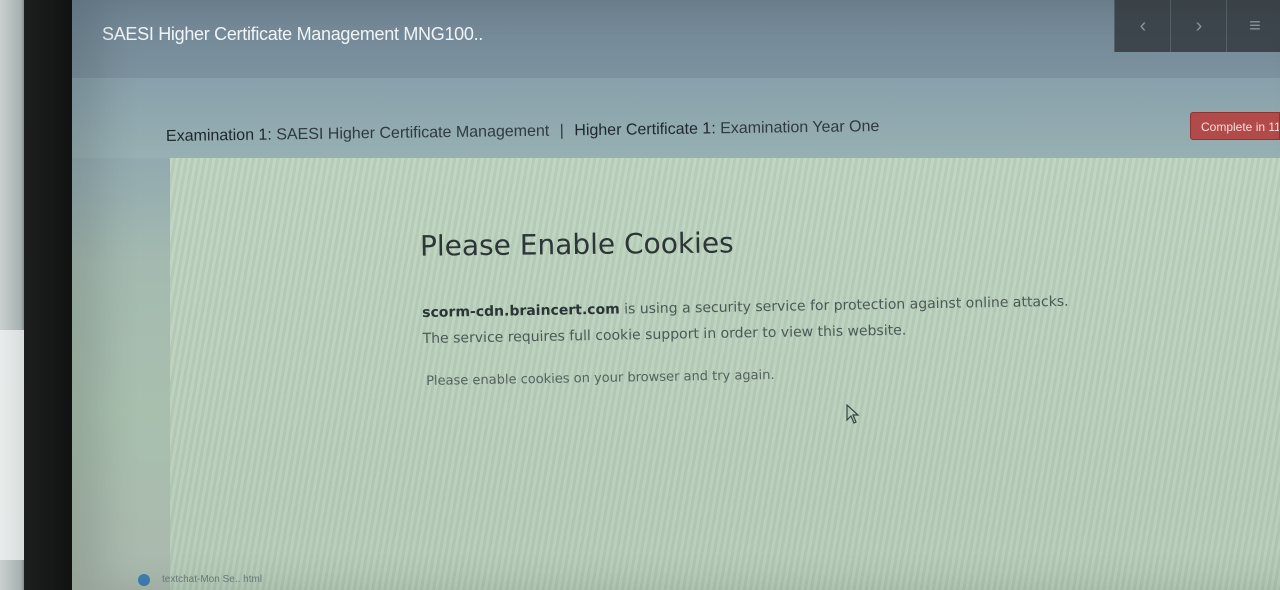  Describe the element at coordinates (212, 579) in the screenshot. I see `taskbar-download-item: textchat-Mon Se.. html` at that location.